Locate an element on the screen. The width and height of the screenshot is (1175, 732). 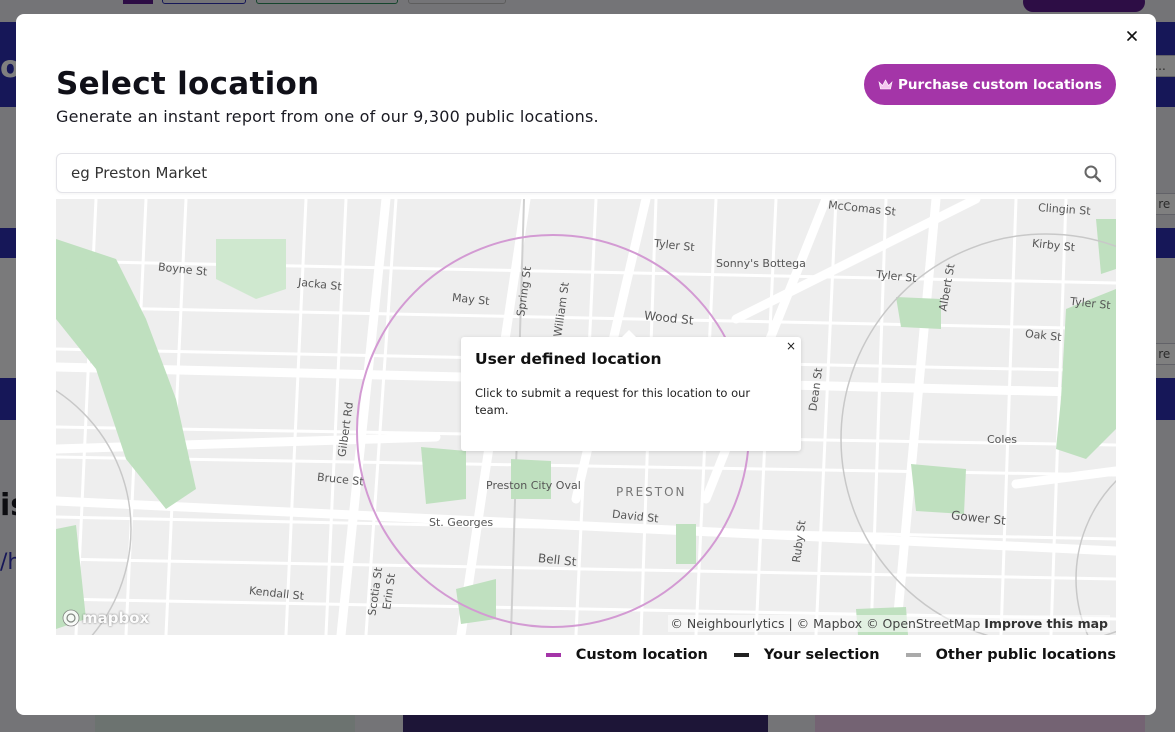
close-icon is located at coordinates (1132, 36).